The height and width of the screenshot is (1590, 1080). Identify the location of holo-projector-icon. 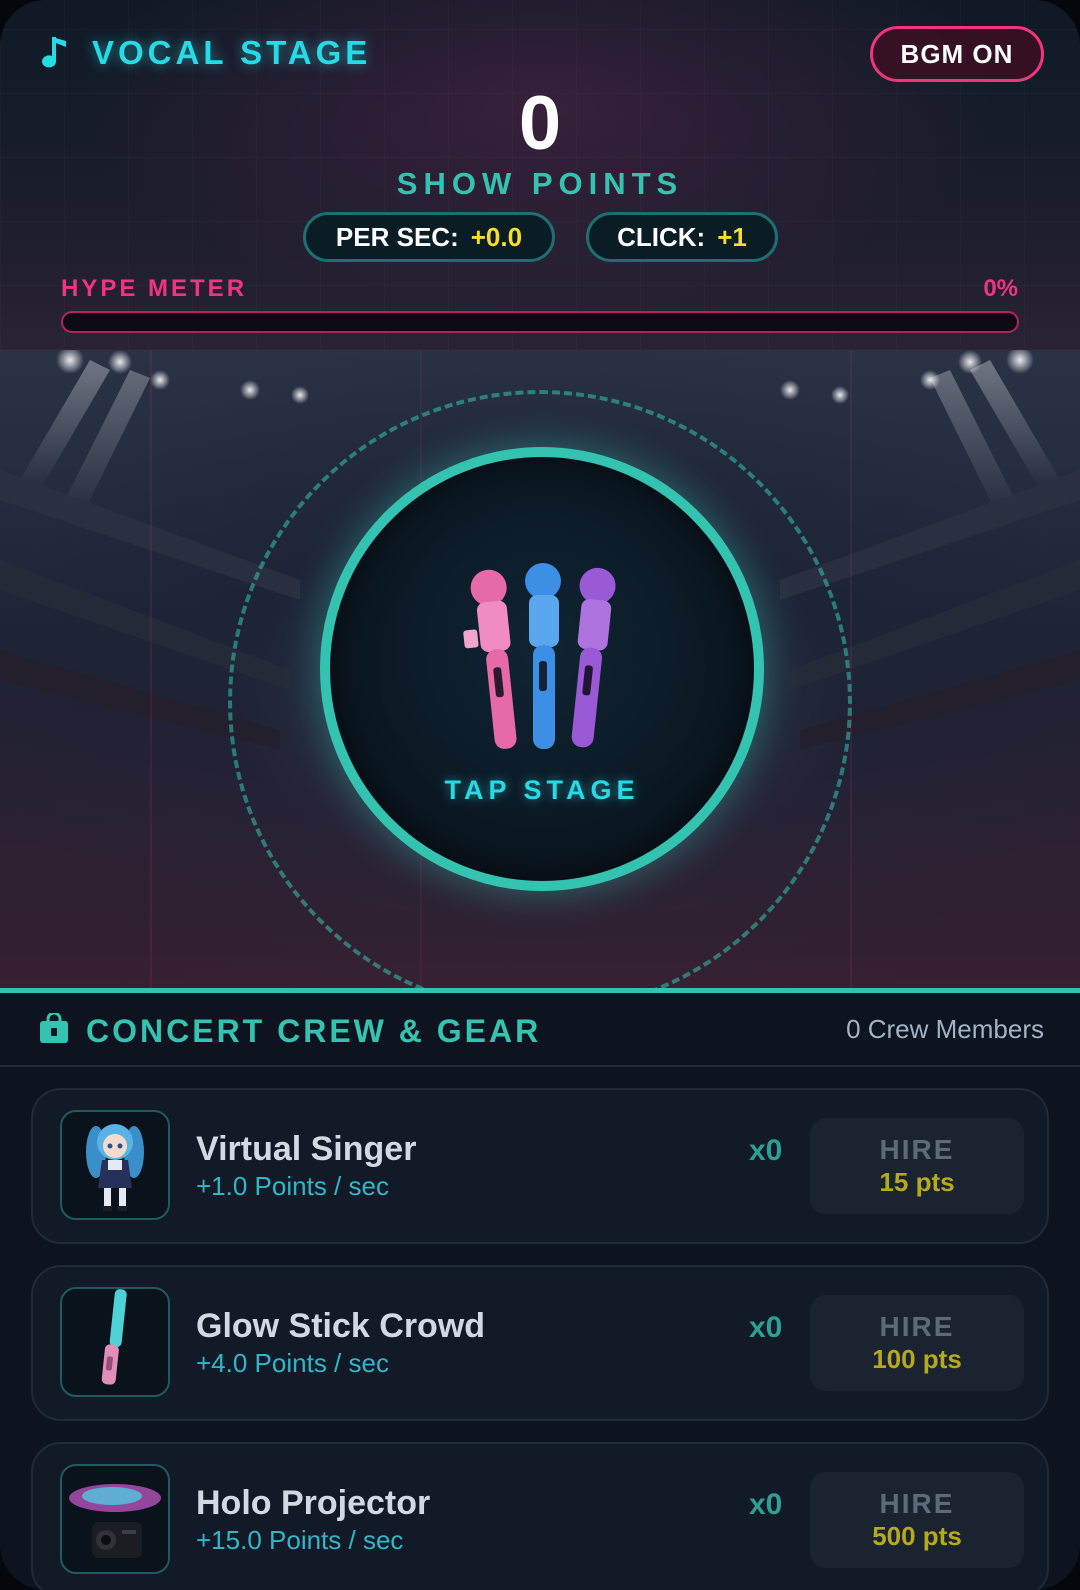
(115, 1521).